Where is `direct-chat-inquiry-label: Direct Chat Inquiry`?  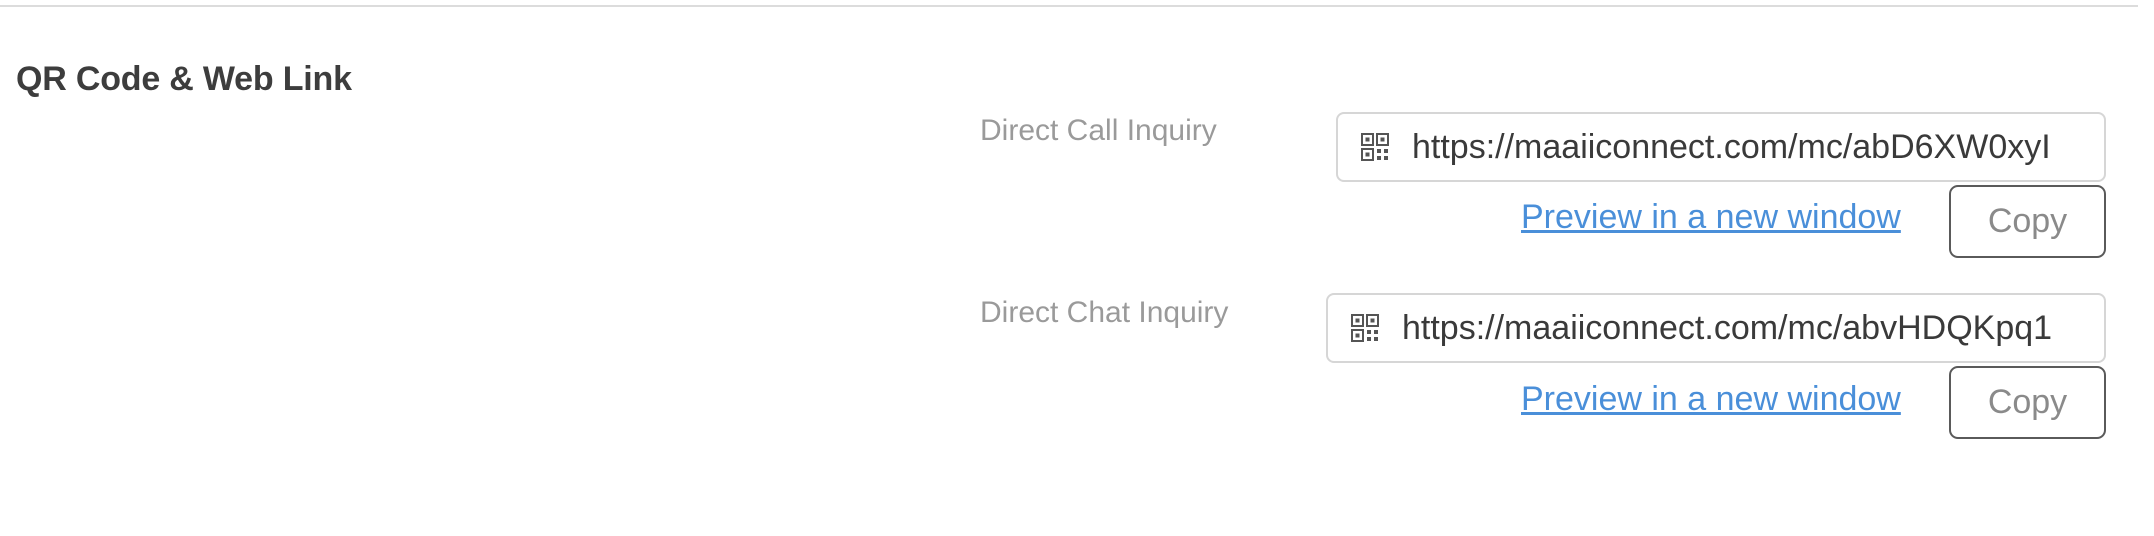 direct-chat-inquiry-label: Direct Chat Inquiry is located at coordinates (1104, 312).